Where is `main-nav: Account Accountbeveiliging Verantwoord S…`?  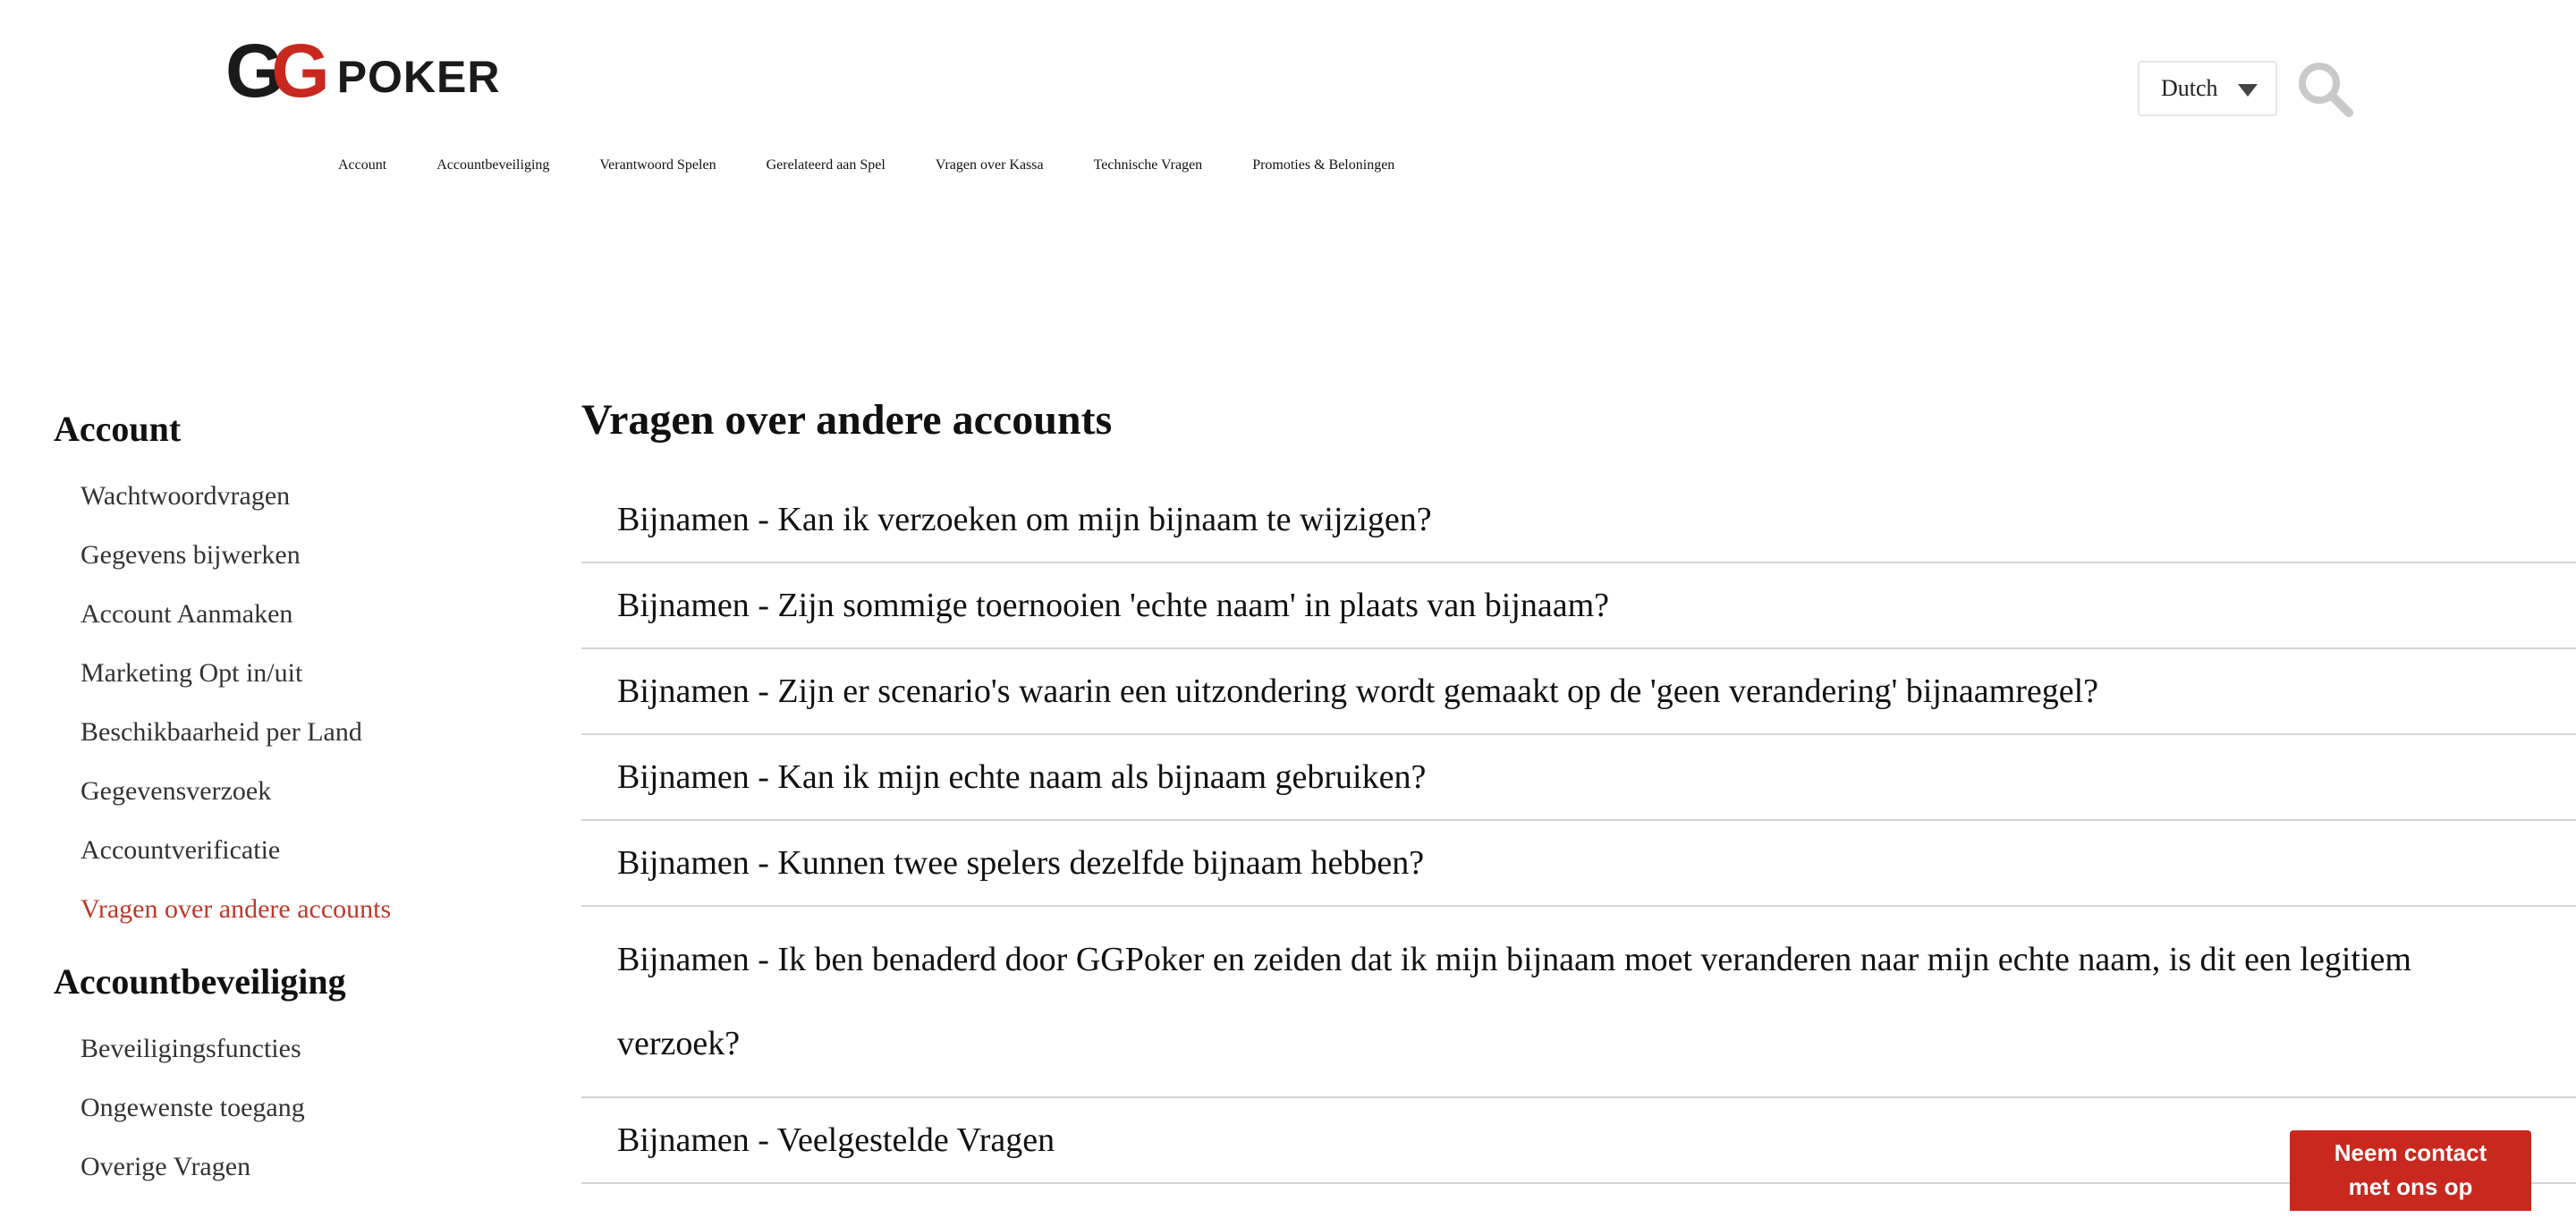 main-nav: Account Accountbeveiliging Verantwoord S… is located at coordinates (866, 165).